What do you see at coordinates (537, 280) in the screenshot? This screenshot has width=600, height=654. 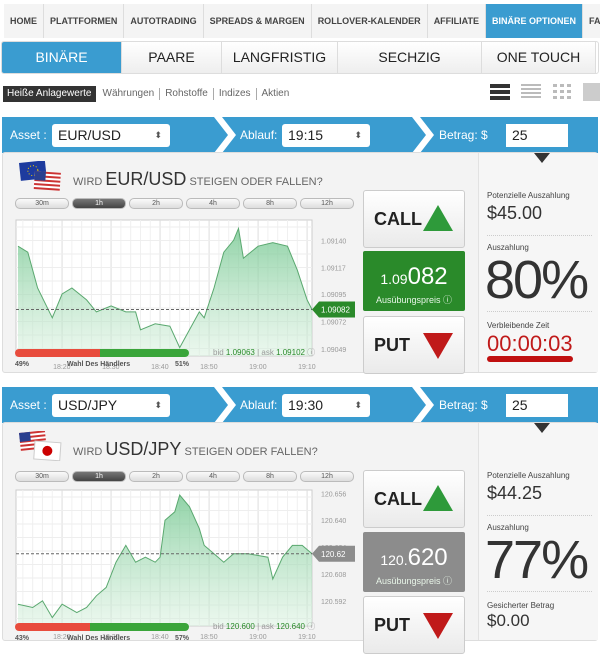 I see `payout-percent: 80%` at bounding box center [537, 280].